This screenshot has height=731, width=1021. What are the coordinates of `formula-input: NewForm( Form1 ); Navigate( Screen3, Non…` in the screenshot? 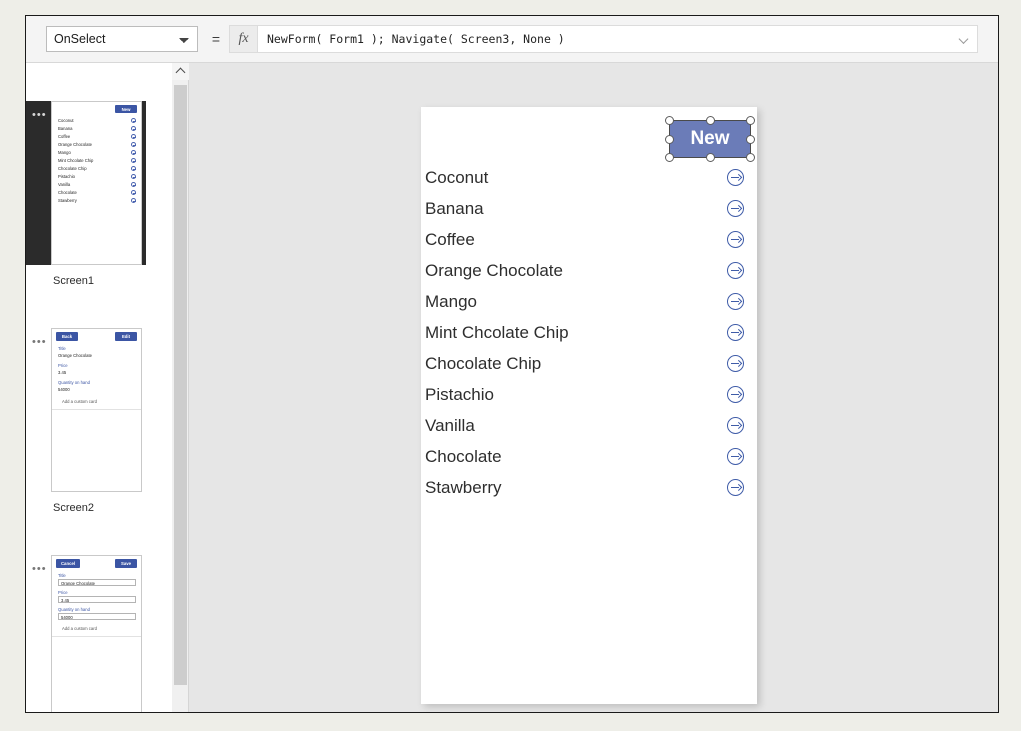 It's located at (617, 39).